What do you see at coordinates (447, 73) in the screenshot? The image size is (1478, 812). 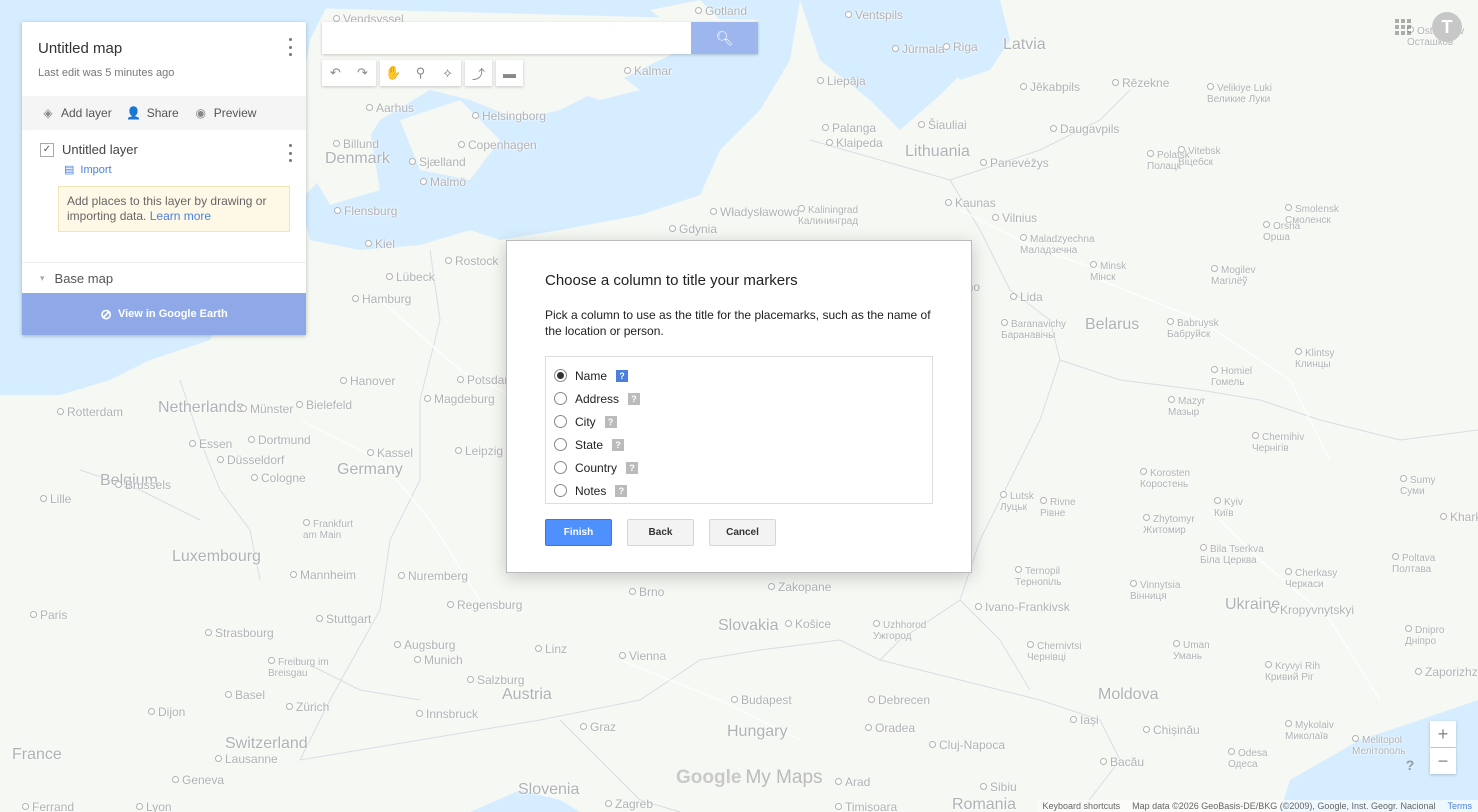 I see `draw-line-icon: ⟡` at bounding box center [447, 73].